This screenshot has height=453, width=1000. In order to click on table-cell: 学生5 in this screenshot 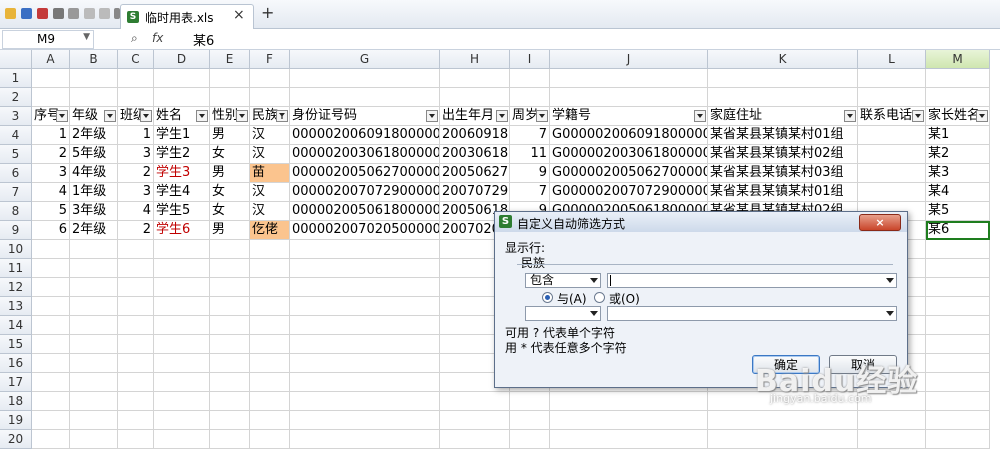, I will do `click(182, 211)`.